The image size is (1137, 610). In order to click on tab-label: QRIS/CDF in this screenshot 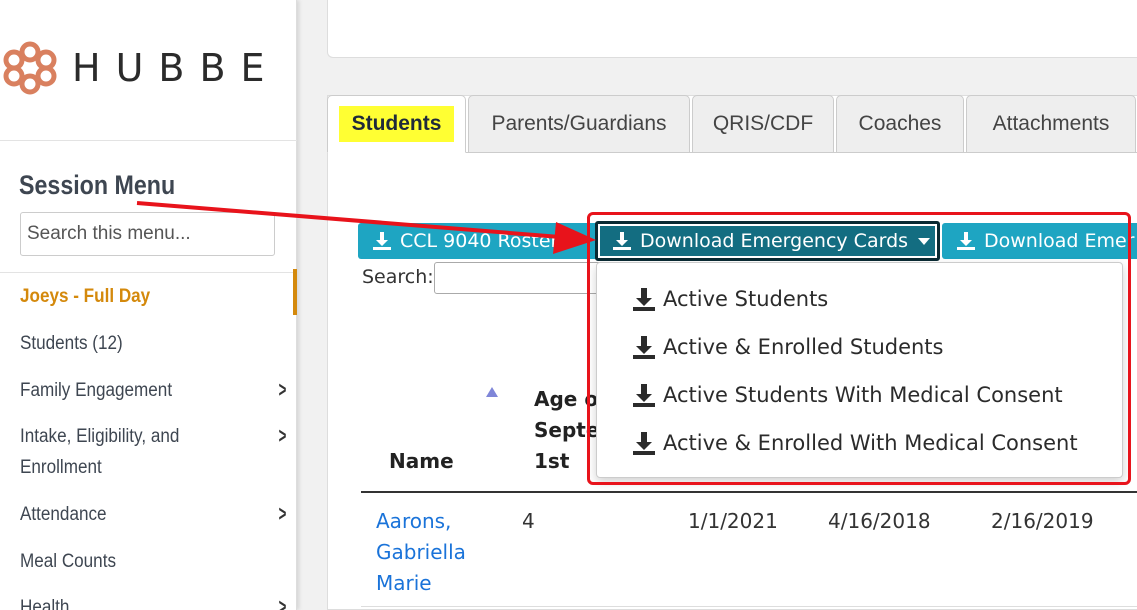, I will do `click(763, 123)`.